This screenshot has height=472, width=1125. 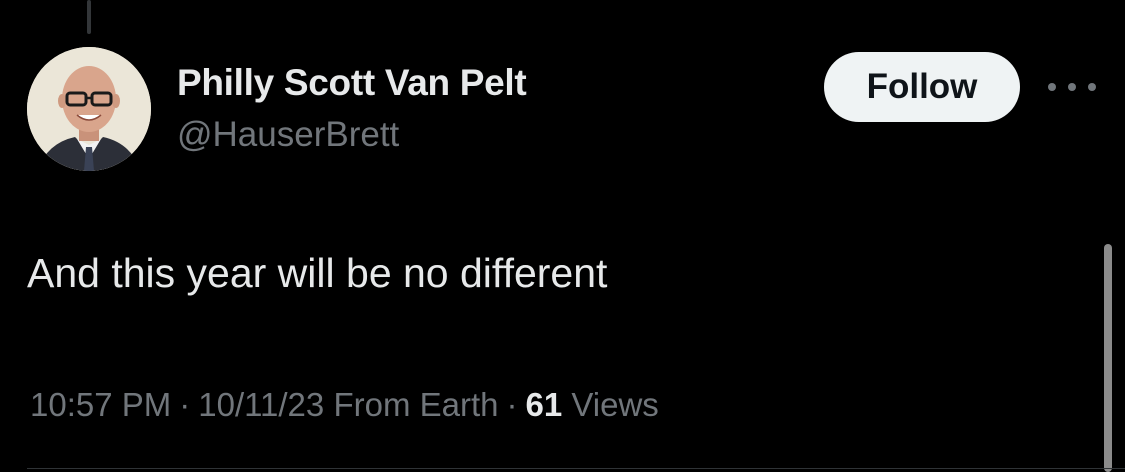 What do you see at coordinates (1108, 358) in the screenshot?
I see `scrollbar` at bounding box center [1108, 358].